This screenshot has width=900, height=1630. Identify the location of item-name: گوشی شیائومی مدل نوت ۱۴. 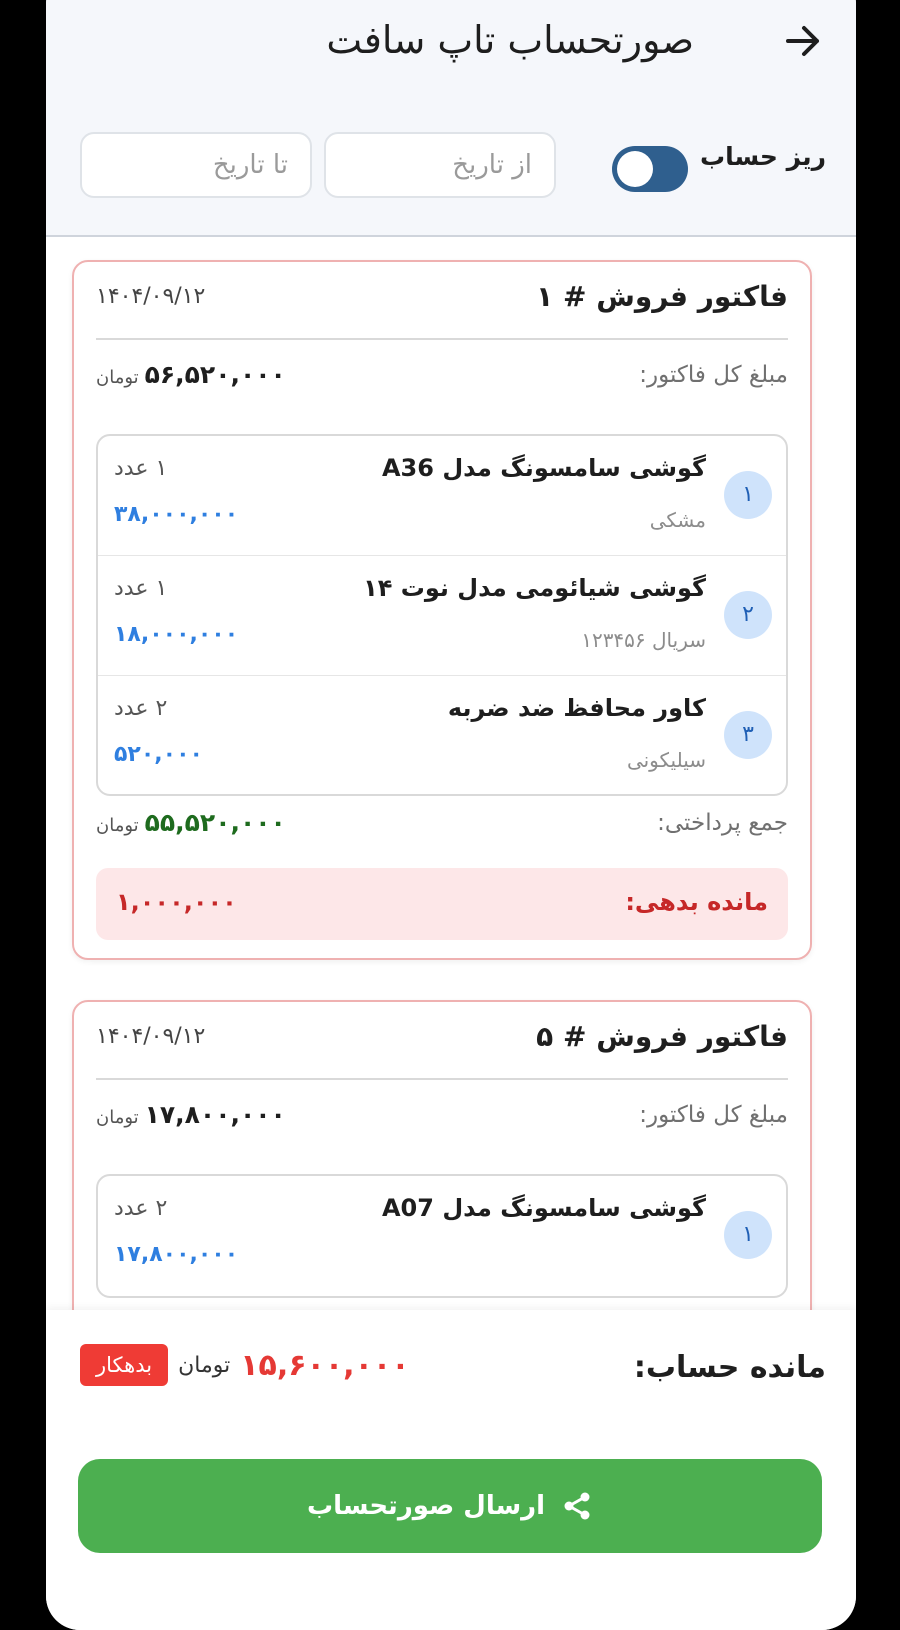
(534, 588).